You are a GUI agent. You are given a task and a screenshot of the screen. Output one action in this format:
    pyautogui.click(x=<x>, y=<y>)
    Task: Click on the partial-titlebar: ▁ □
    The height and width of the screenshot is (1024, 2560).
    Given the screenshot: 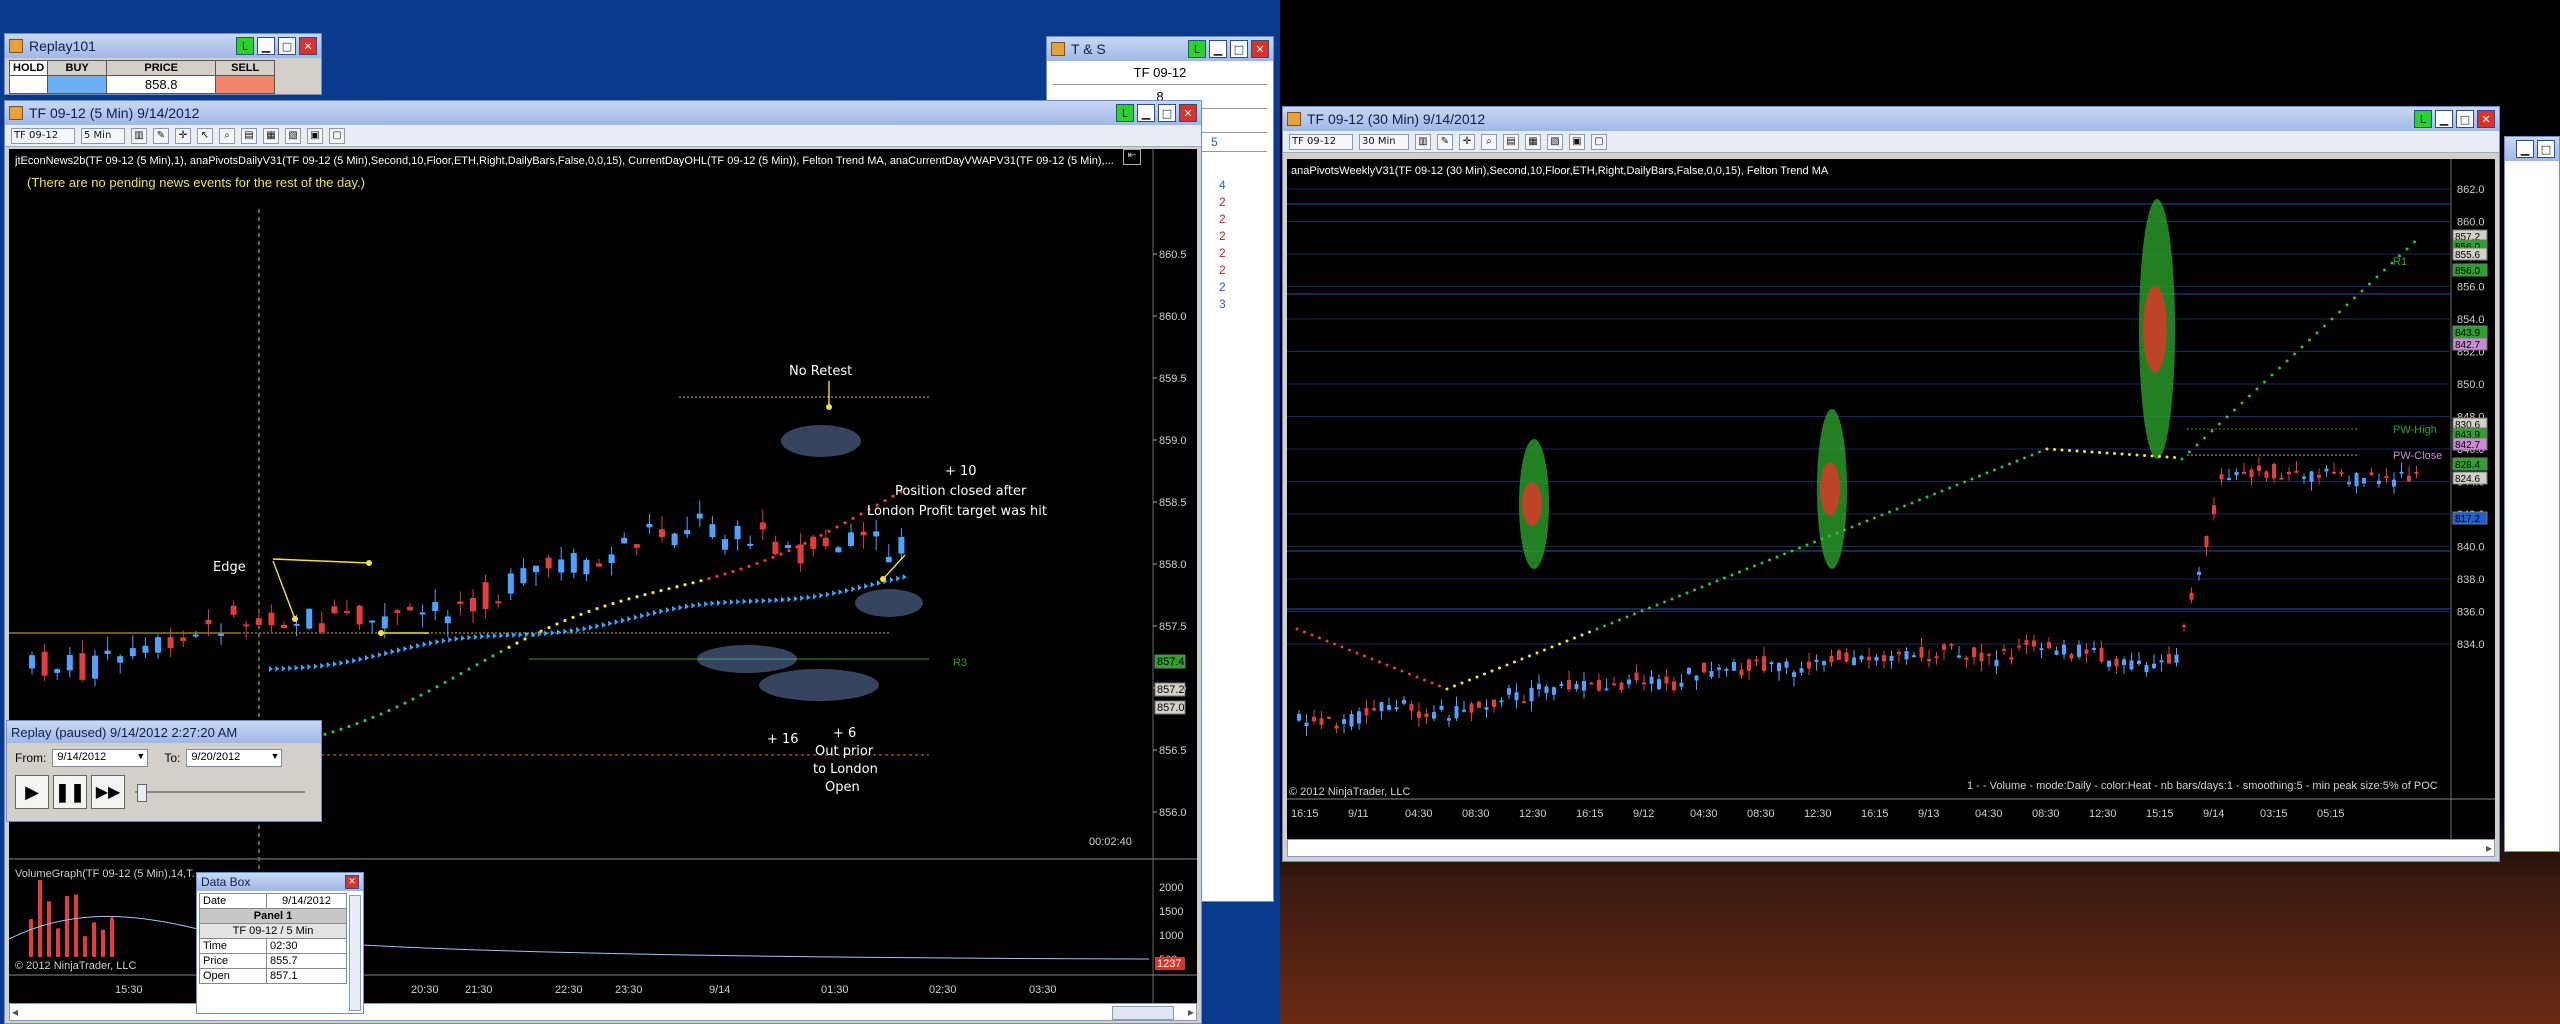 What is the action you would take?
    pyautogui.click(x=2532, y=149)
    